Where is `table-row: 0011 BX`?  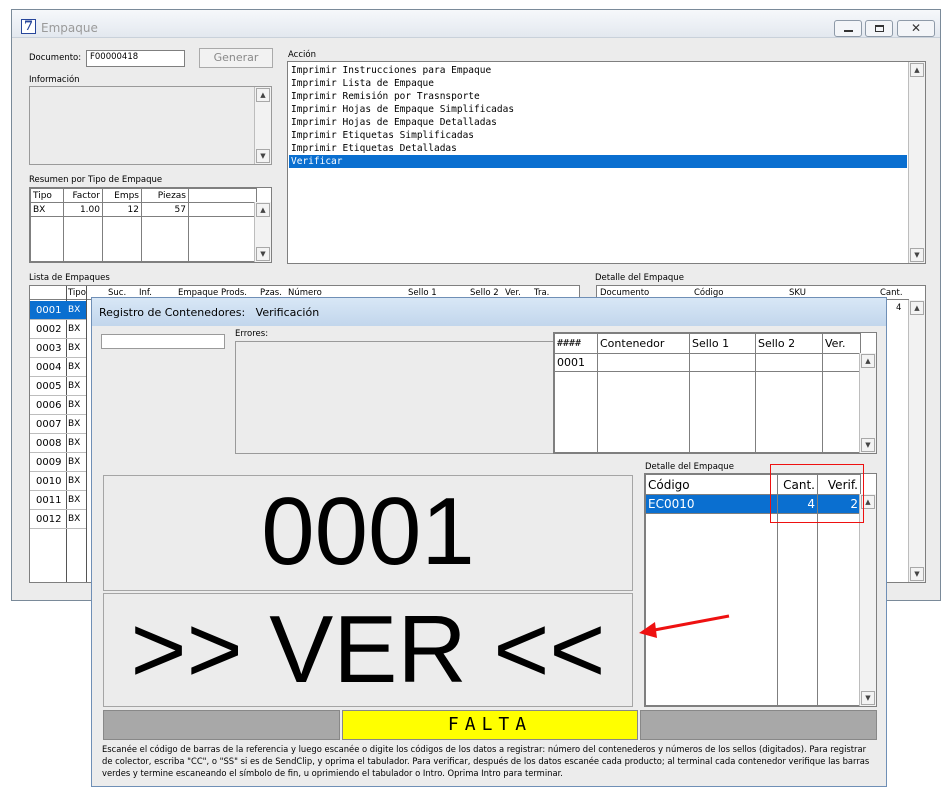
table-row: 0011 BX is located at coordinates (58, 500).